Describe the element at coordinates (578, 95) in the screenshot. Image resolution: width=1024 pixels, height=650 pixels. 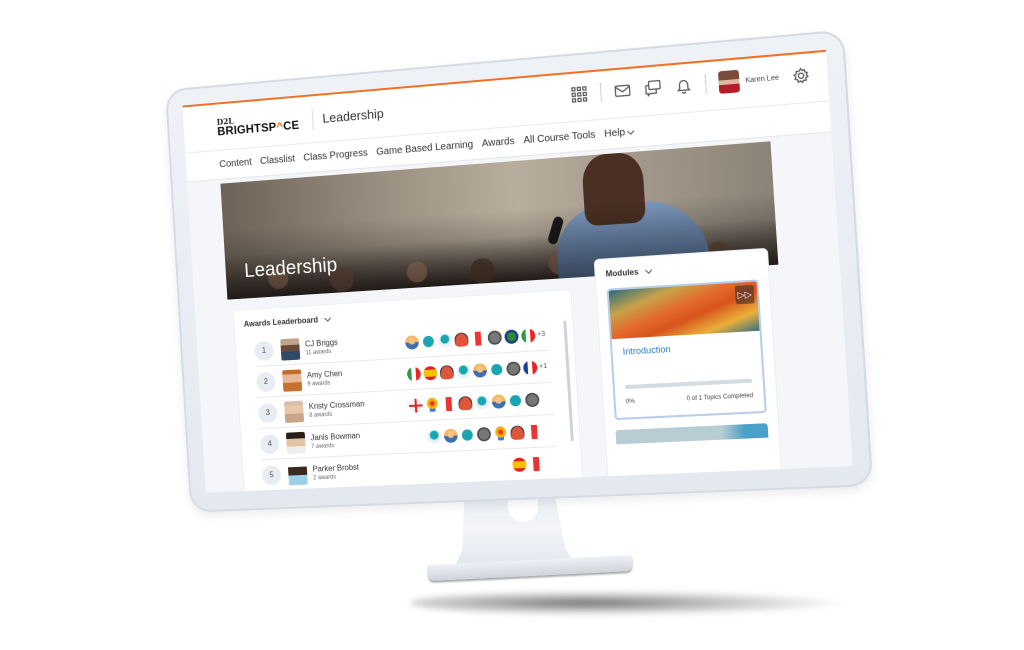
I see `apps-grid-icon` at that location.